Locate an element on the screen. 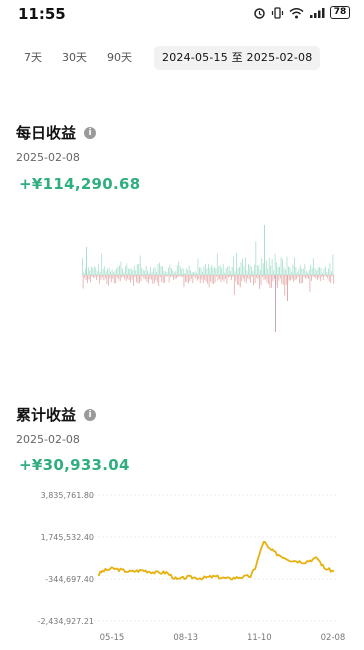 Image resolution: width=364 pixels, height=650 pixels. daily-title-text: 每日收益 is located at coordinates (46, 133).